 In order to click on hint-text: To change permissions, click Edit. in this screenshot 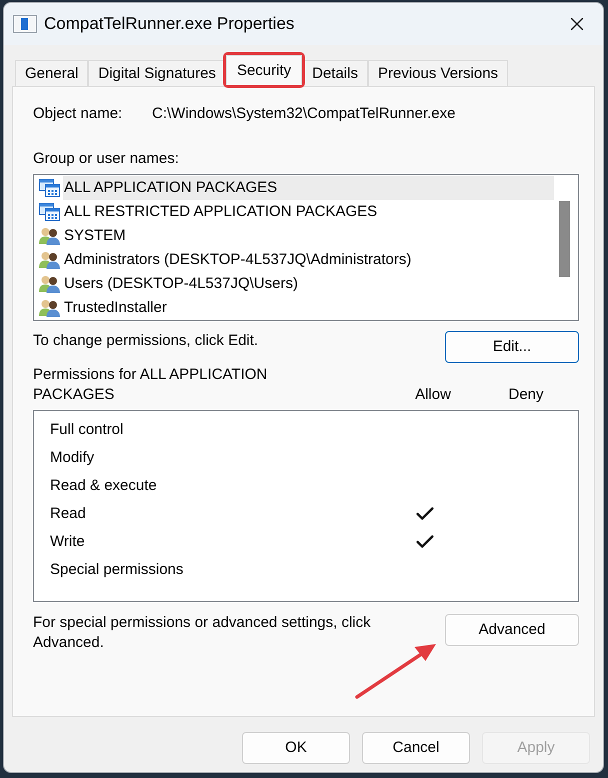, I will do `click(145, 341)`.